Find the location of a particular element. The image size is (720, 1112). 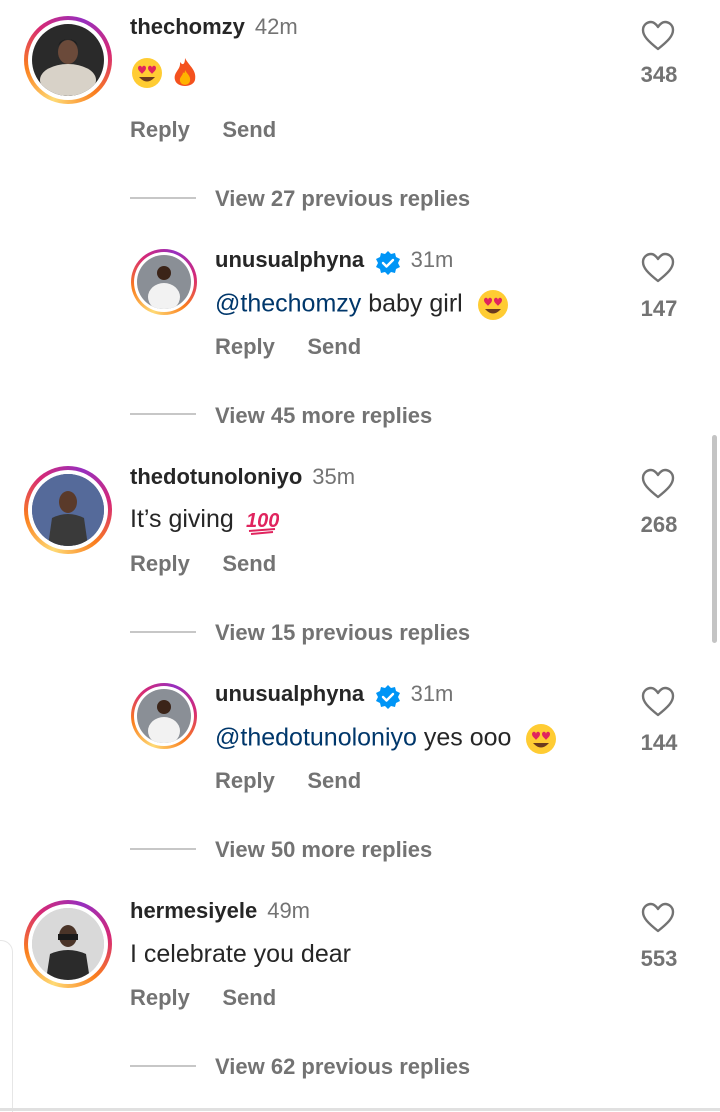

timestamp: 42m is located at coordinates (276, 26).